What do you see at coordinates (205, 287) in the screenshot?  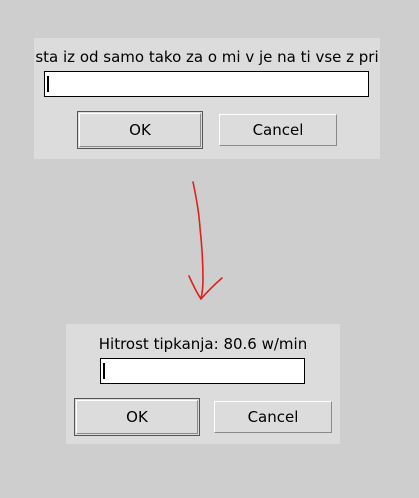 I see `arrow-head` at bounding box center [205, 287].